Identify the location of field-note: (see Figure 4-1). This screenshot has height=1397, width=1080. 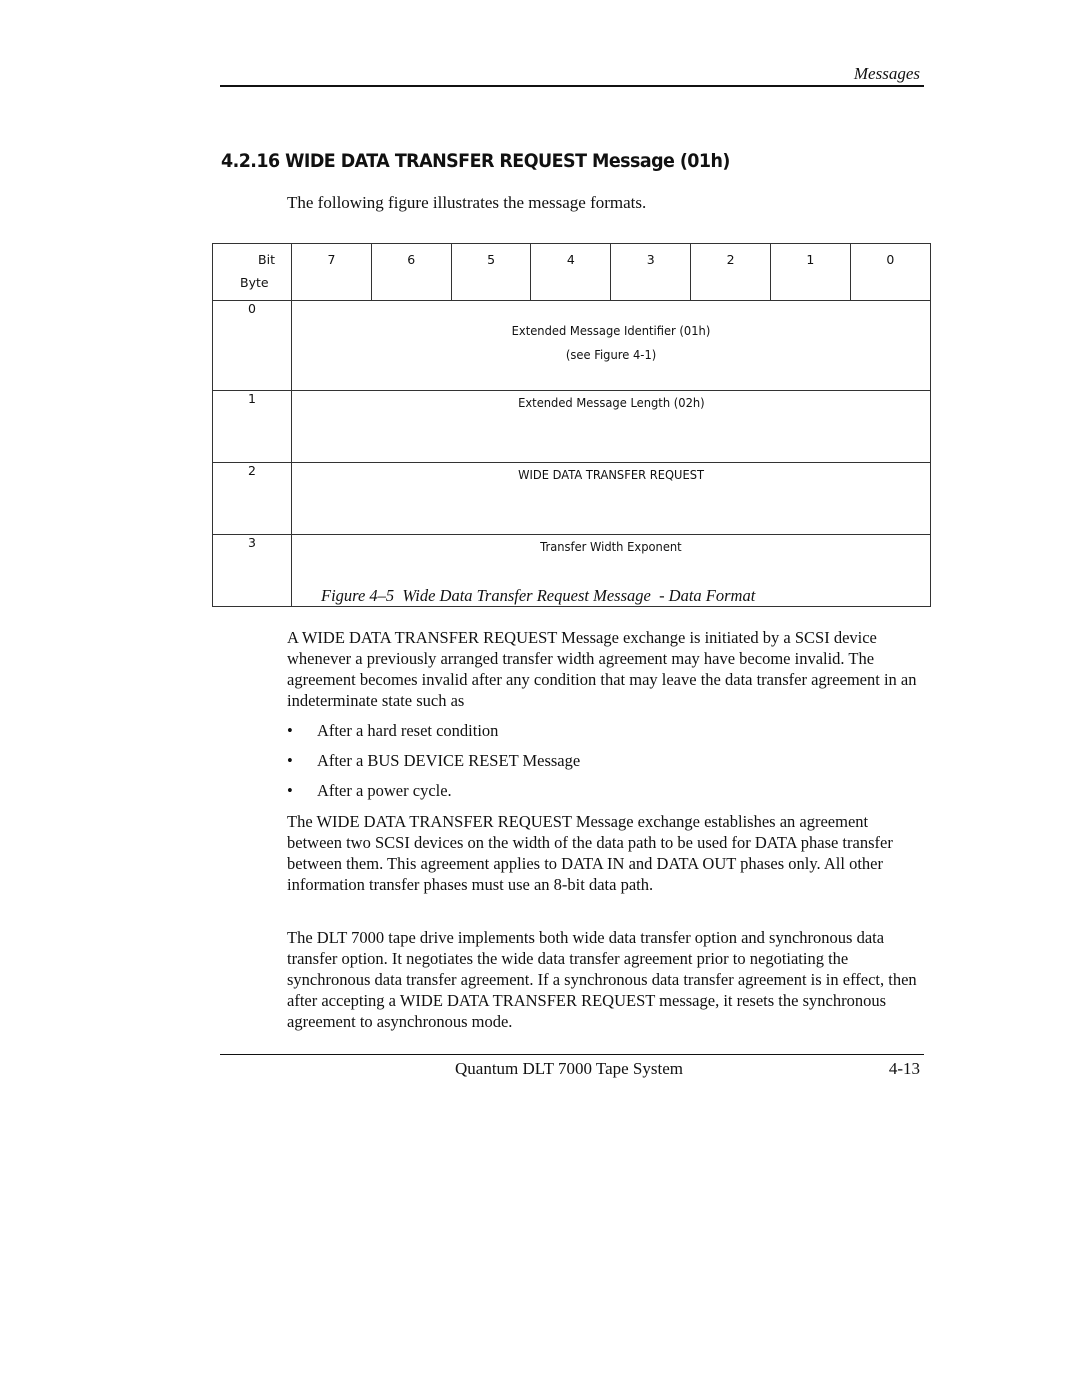
(611, 354).